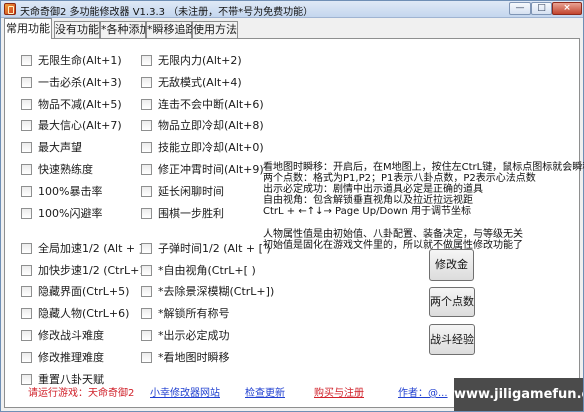 Image resolution: width=584 pixels, height=412 pixels. I want to click on checkbox-battle-difficulty: 修改战斗难度, so click(62, 336).